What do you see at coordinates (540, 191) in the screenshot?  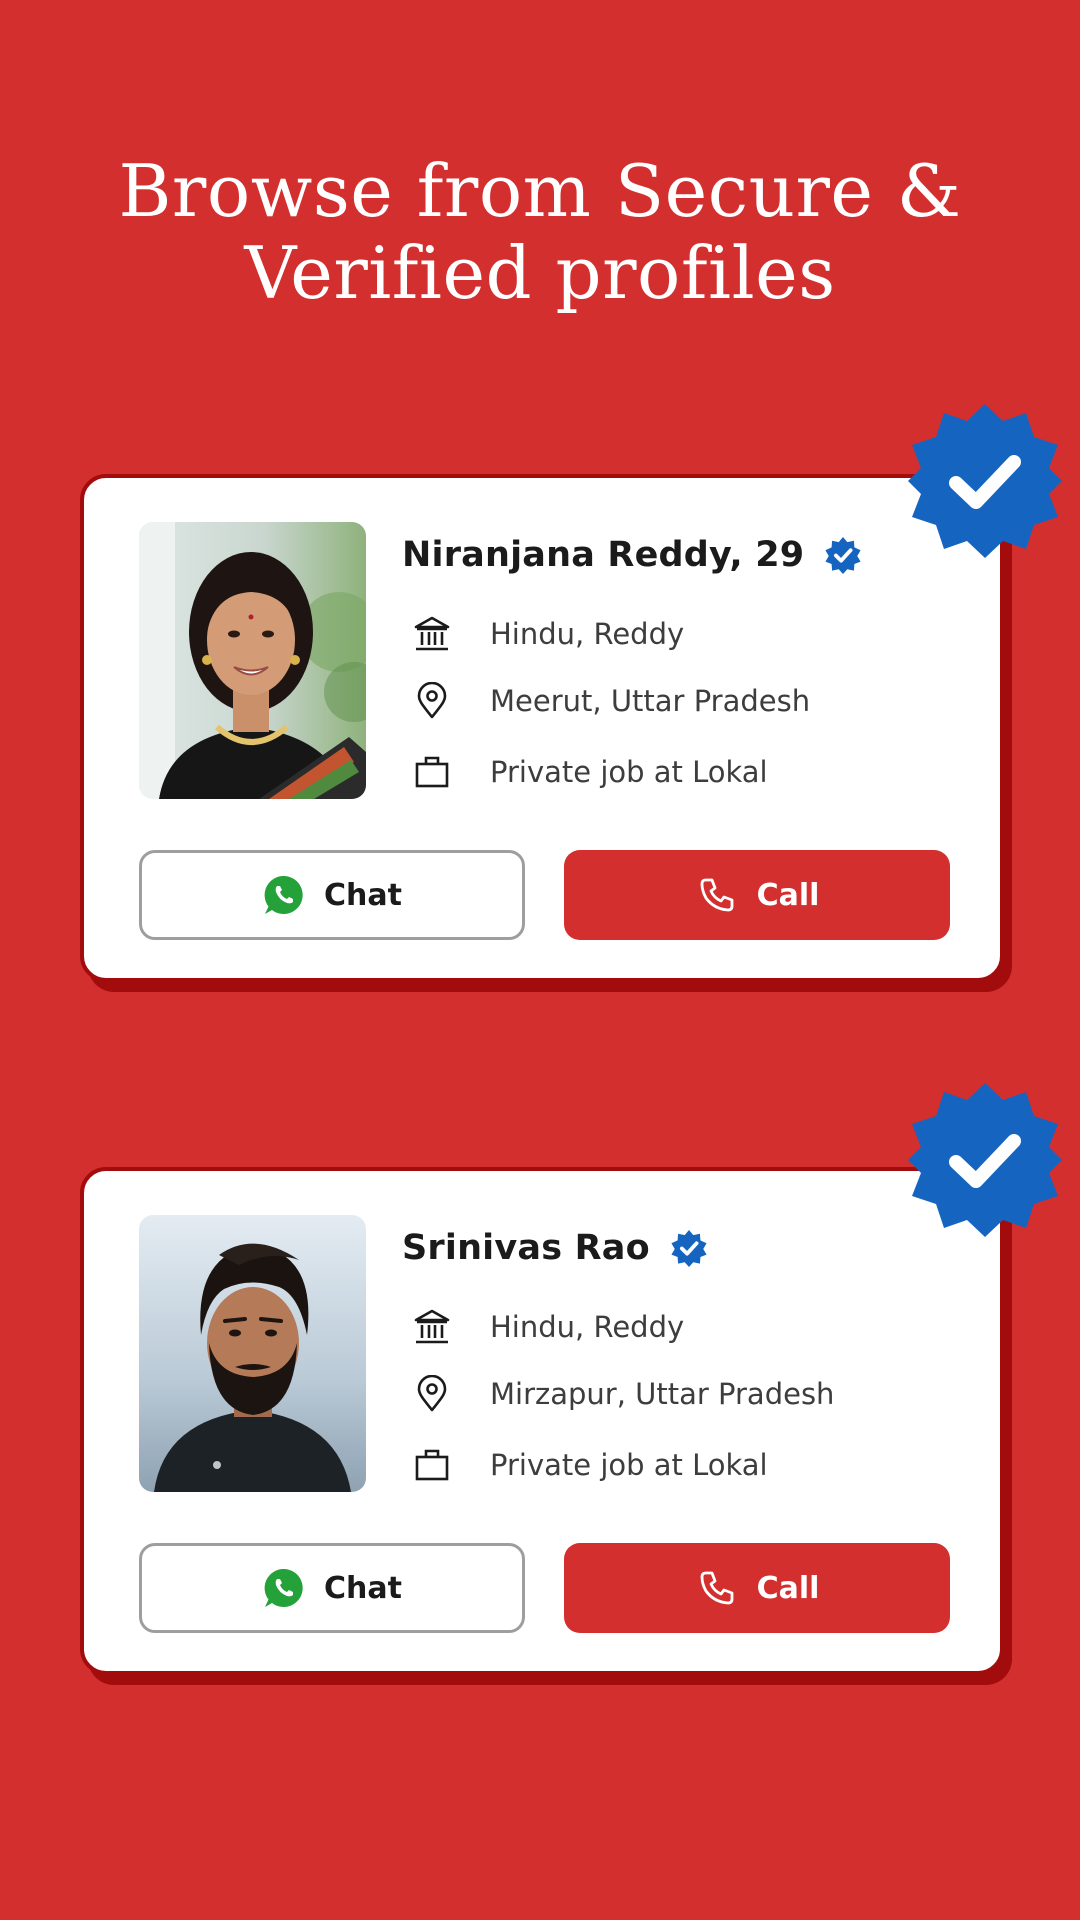 I see `page-title-line-1: Browse from Secure &` at bounding box center [540, 191].